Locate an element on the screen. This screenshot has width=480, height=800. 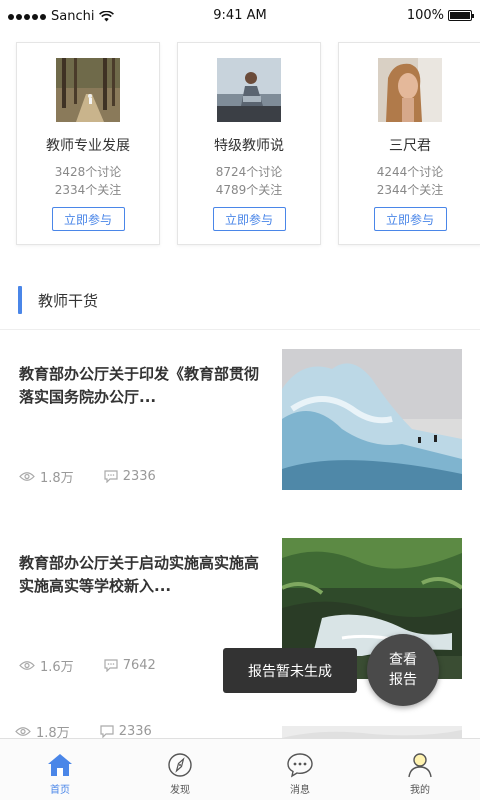
article-item: 1.8万 2336 is located at coordinates (240, 731).